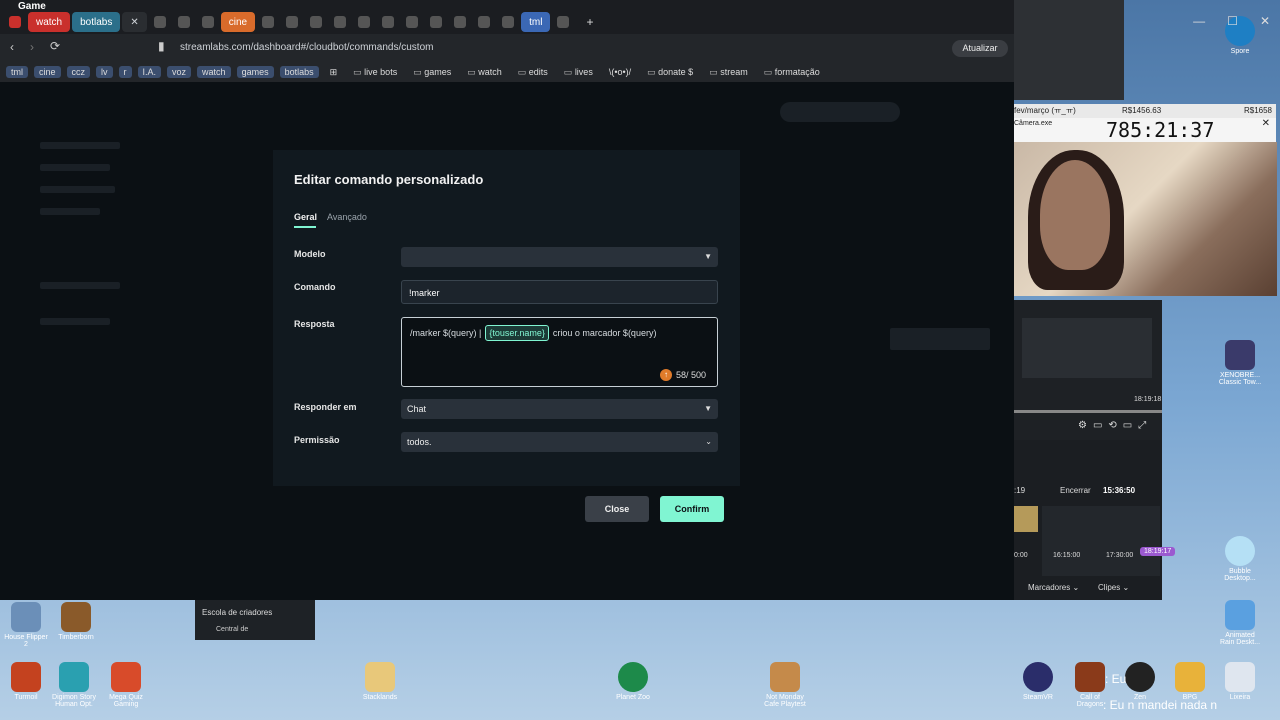 The height and width of the screenshot is (720, 1280). What do you see at coordinates (1075, 490) in the screenshot?
I see `encerrar-label: Encerrar` at bounding box center [1075, 490].